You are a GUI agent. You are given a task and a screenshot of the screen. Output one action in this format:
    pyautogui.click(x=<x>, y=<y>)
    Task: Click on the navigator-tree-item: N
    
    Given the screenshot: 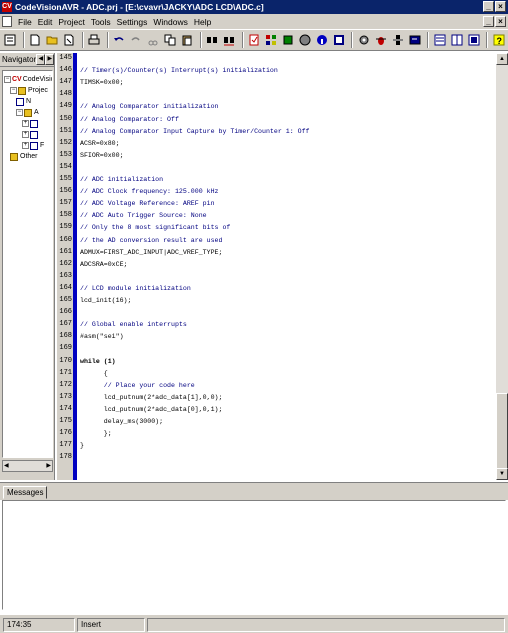 What is the action you would take?
    pyautogui.click(x=23, y=101)
    